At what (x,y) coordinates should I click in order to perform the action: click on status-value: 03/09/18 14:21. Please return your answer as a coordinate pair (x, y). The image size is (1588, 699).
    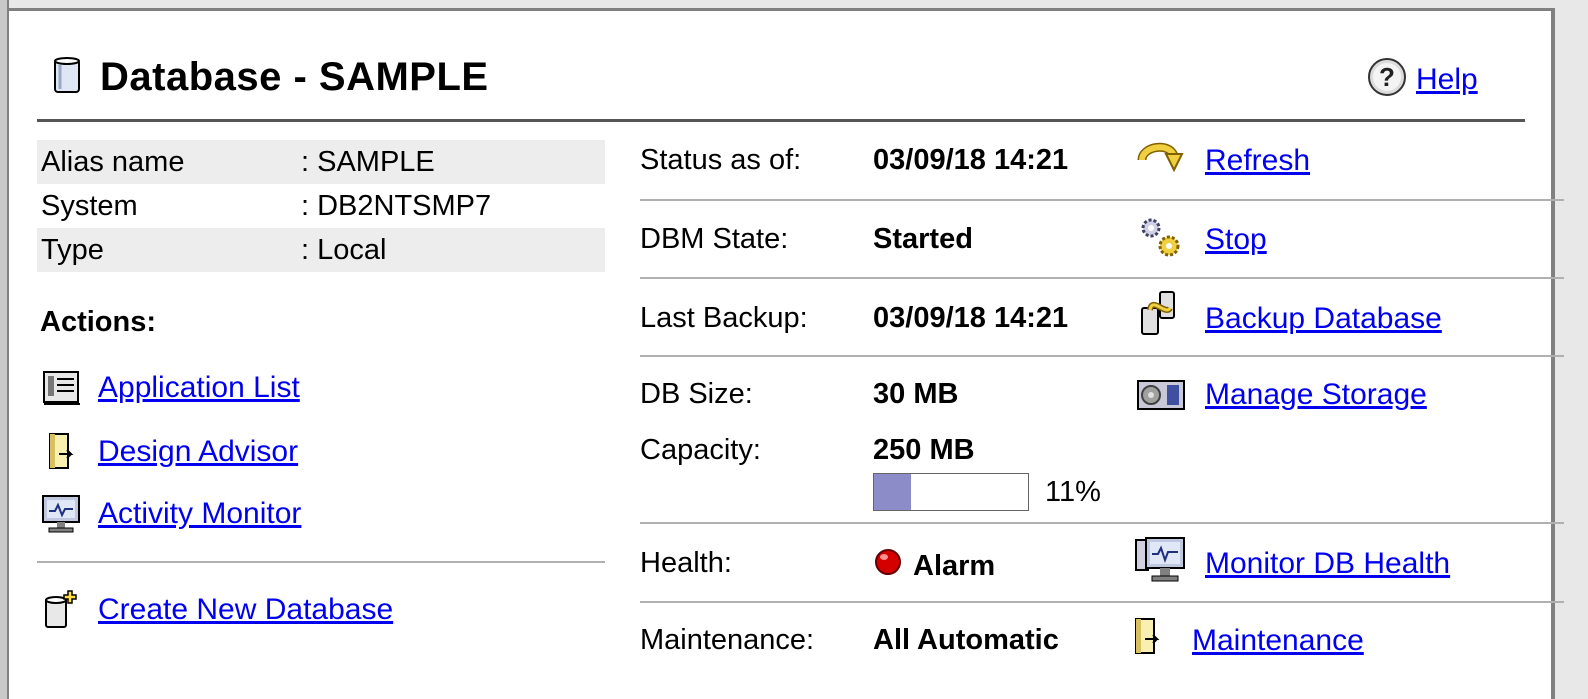
    Looking at the image, I should click on (971, 160).